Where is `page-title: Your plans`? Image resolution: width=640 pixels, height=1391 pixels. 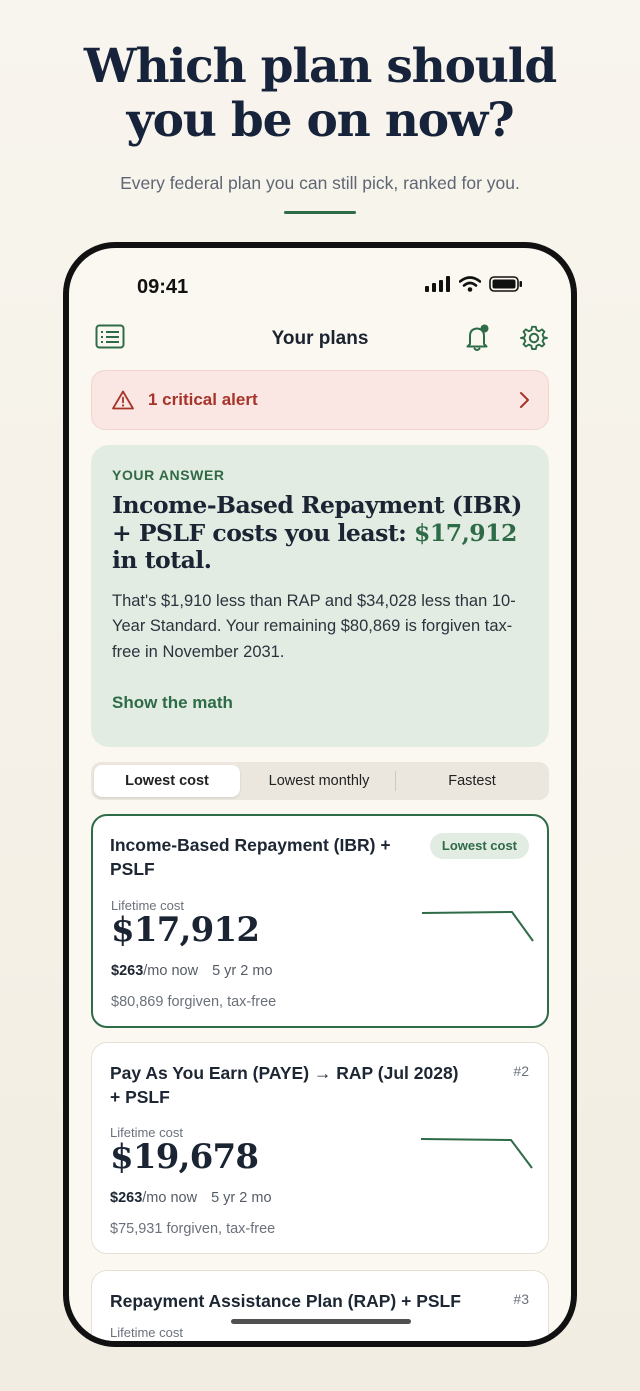
page-title: Your plans is located at coordinates (320, 338).